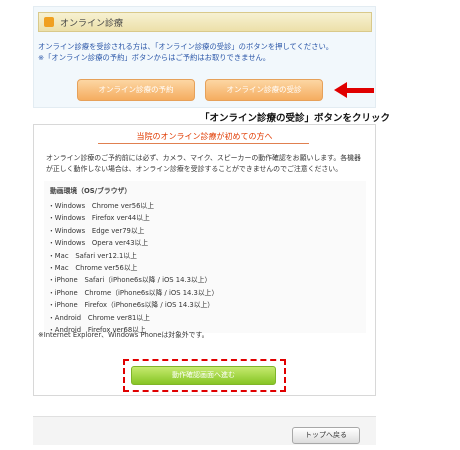 The height and width of the screenshot is (450, 460). What do you see at coordinates (133, 292) in the screenshot?
I see `list-item: ・iPhone Chrome（iPhone6s以降 / iOS 14.3以上）` at bounding box center [133, 292].